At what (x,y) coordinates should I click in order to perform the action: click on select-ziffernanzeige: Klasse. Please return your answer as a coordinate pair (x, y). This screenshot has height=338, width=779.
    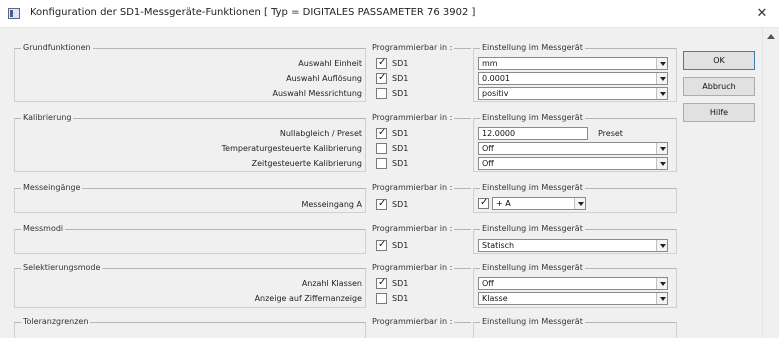
    Looking at the image, I should click on (573, 298).